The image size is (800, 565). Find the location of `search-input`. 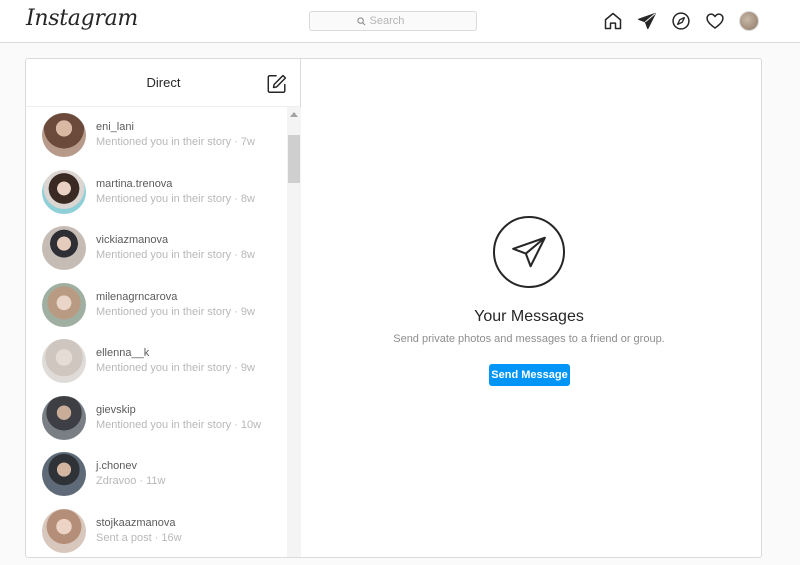

search-input is located at coordinates (399, 21).